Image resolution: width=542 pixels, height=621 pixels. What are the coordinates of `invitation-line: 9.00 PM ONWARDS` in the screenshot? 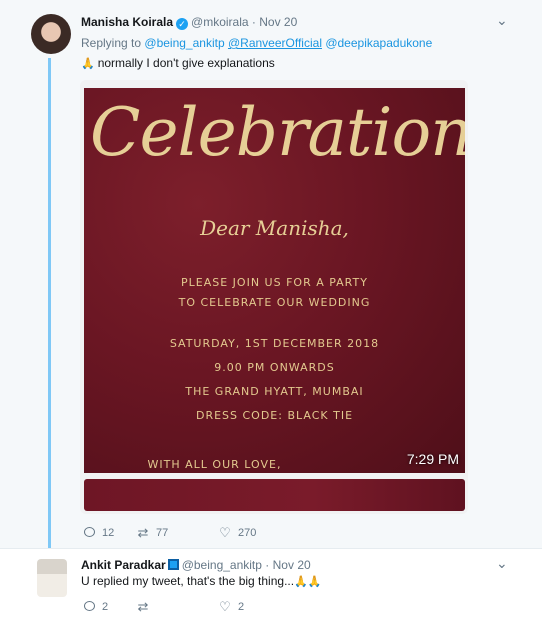 It's located at (274, 367).